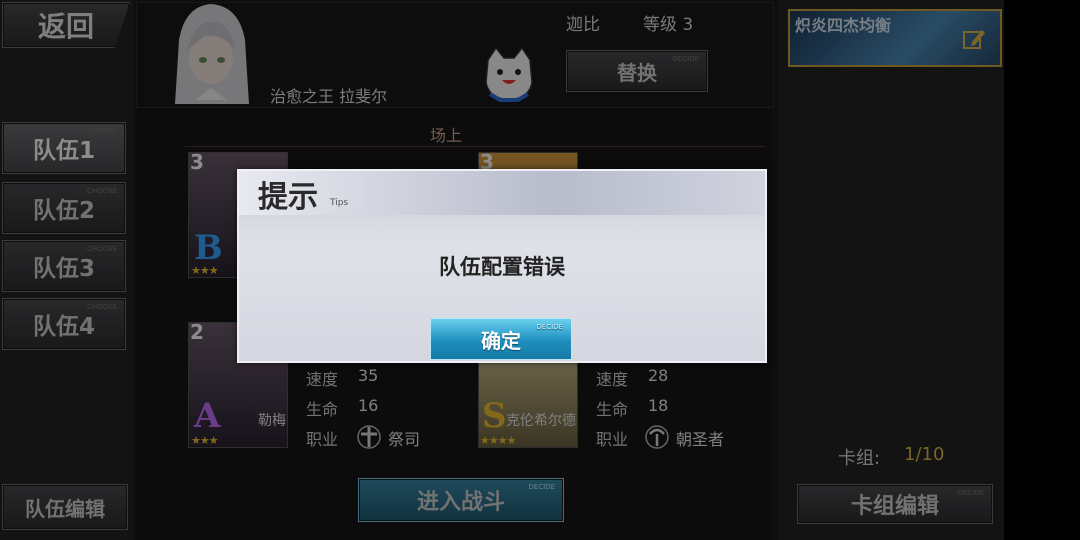  Describe the element at coordinates (339, 203) in the screenshot. I see `dialog-subtitle: Tips` at that location.